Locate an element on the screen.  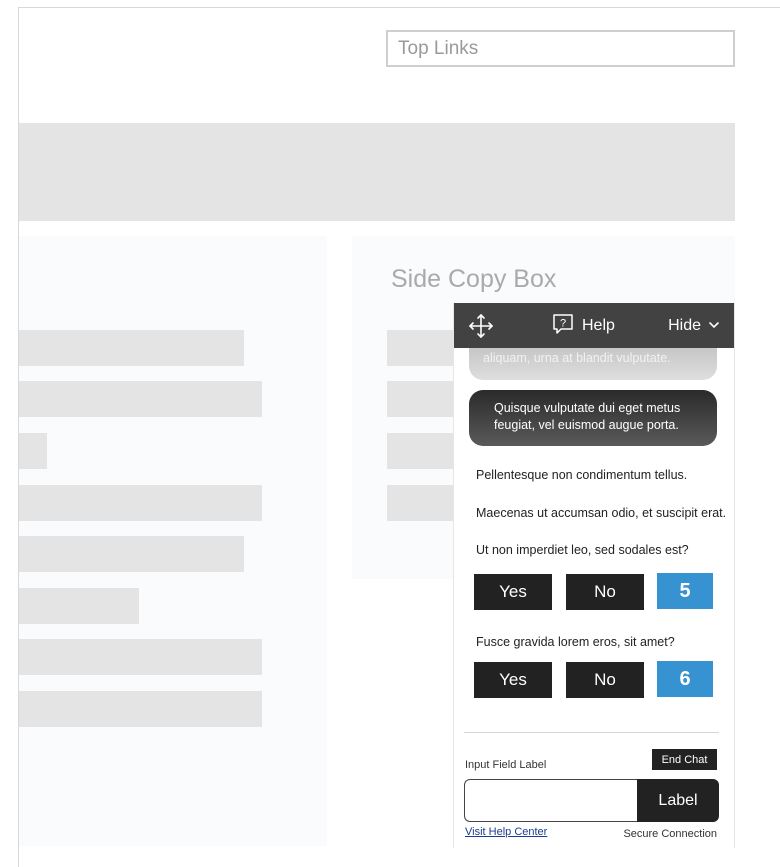
help-button: ? Help is located at coordinates (583, 326).